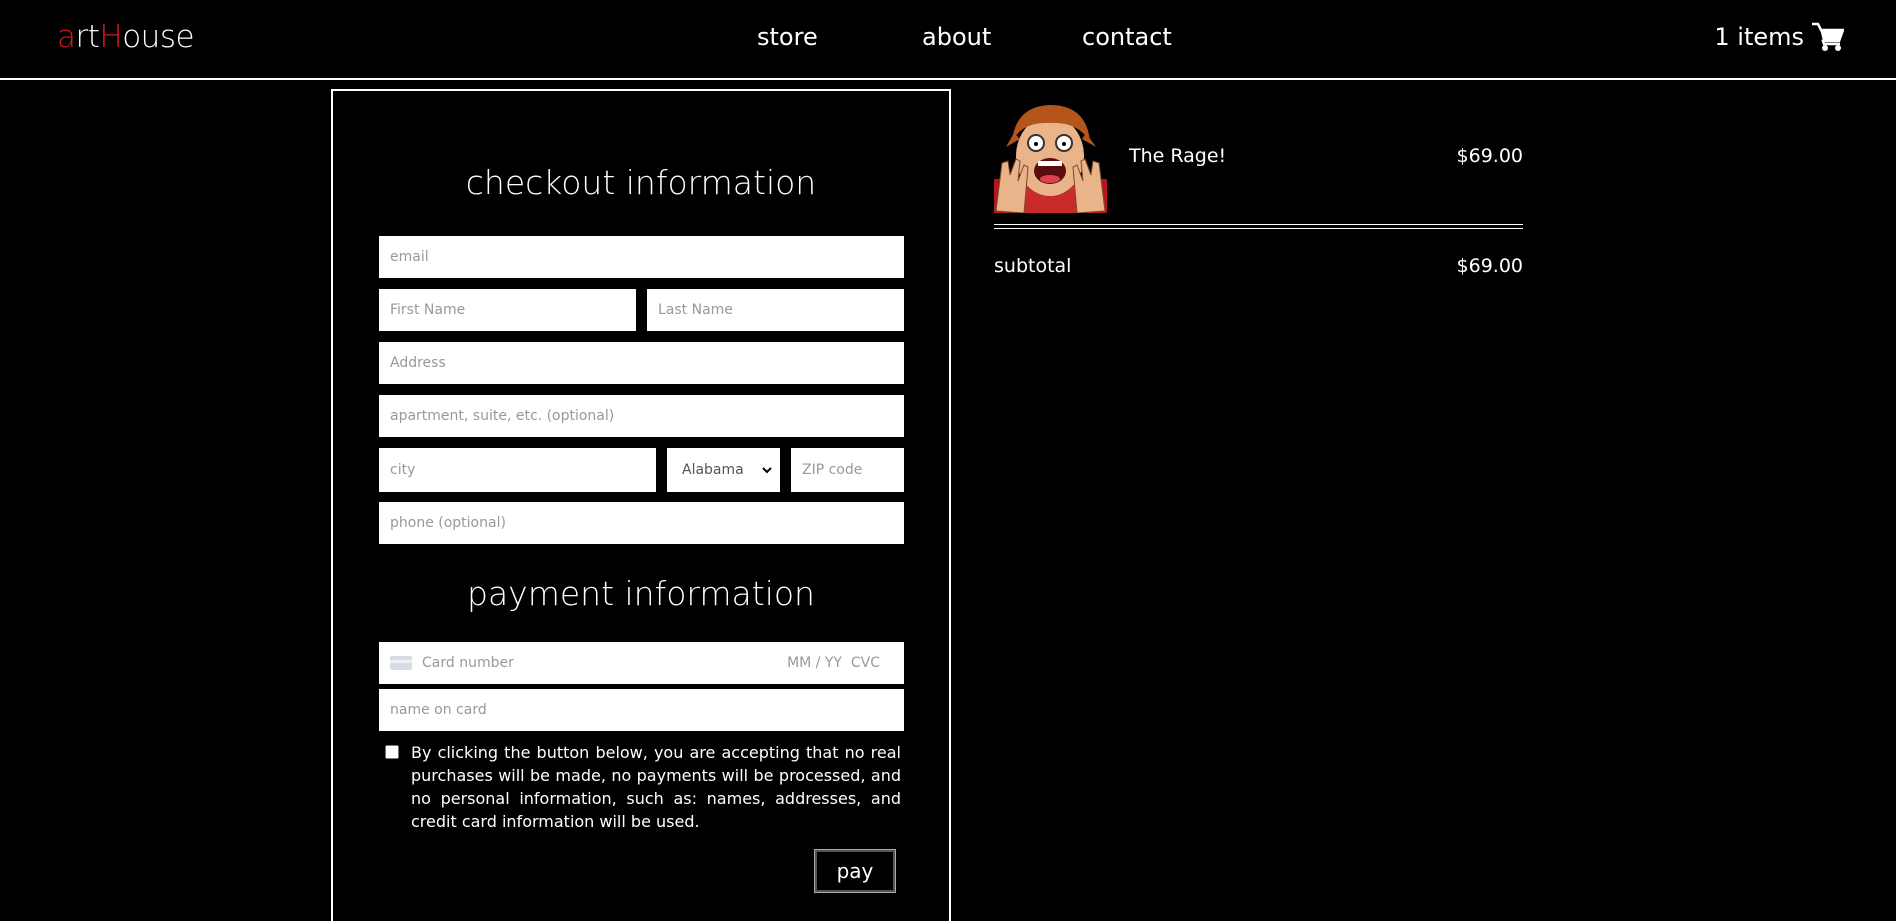 The width and height of the screenshot is (1896, 921). I want to click on apartment-field: apartment, suite, etc. (optional), so click(641, 416).